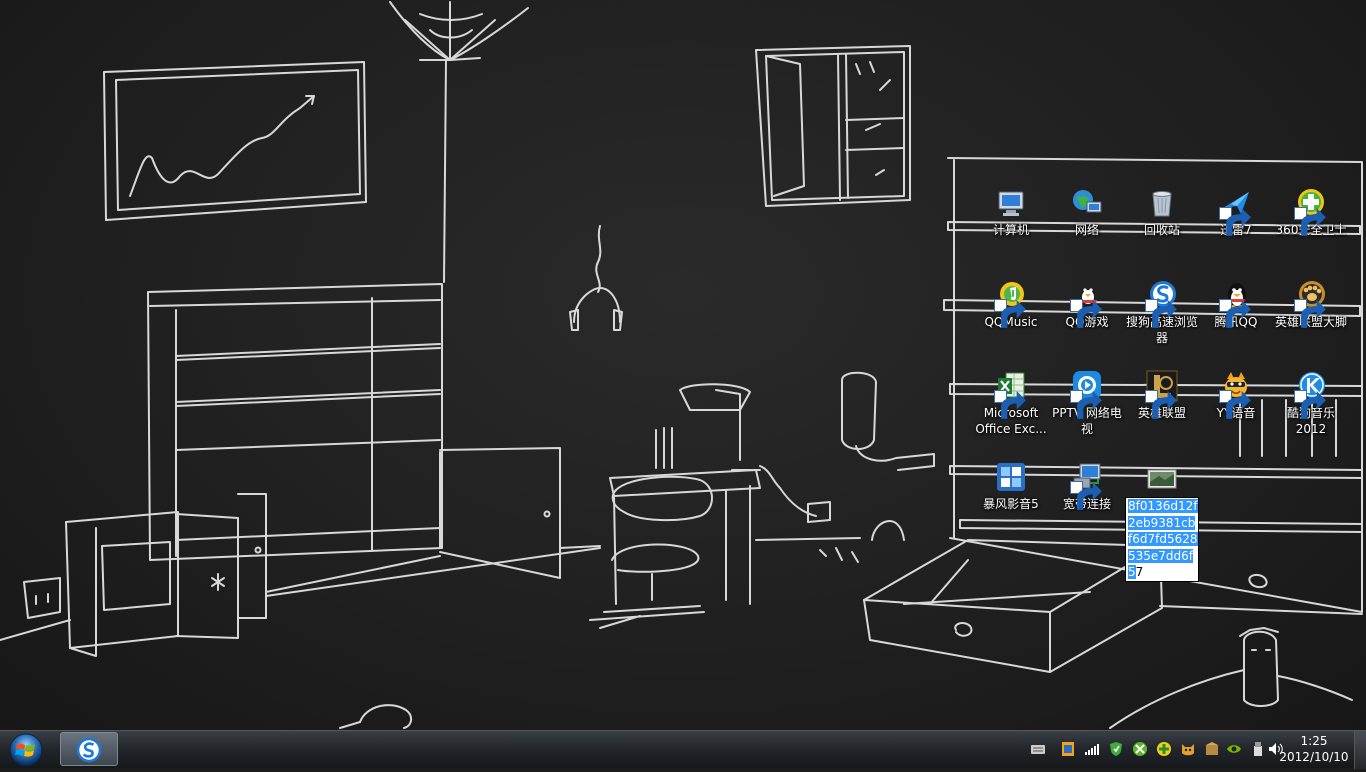 This screenshot has height=772, width=1366. I want to click on xbox-icon, so click(1140, 749).